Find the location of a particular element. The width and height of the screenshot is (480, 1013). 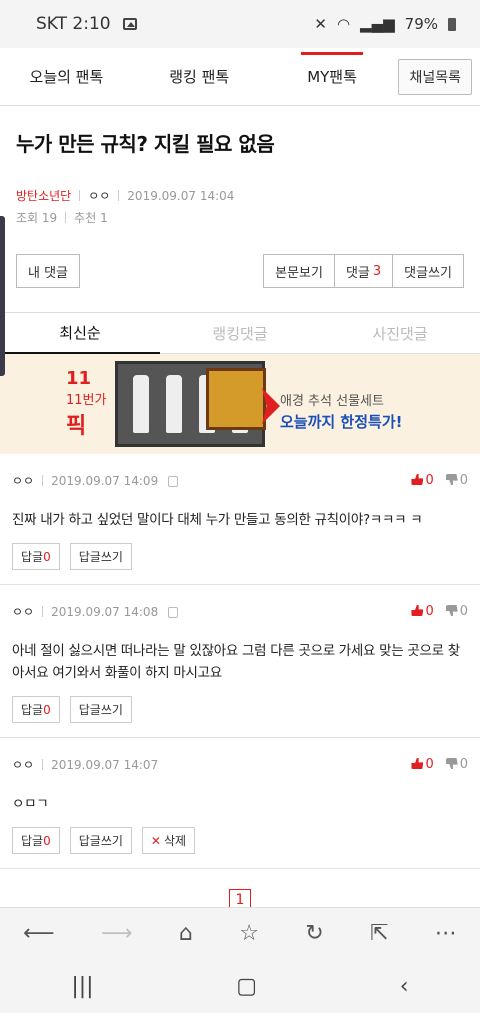

star-icon: ☆ is located at coordinates (249, 933).